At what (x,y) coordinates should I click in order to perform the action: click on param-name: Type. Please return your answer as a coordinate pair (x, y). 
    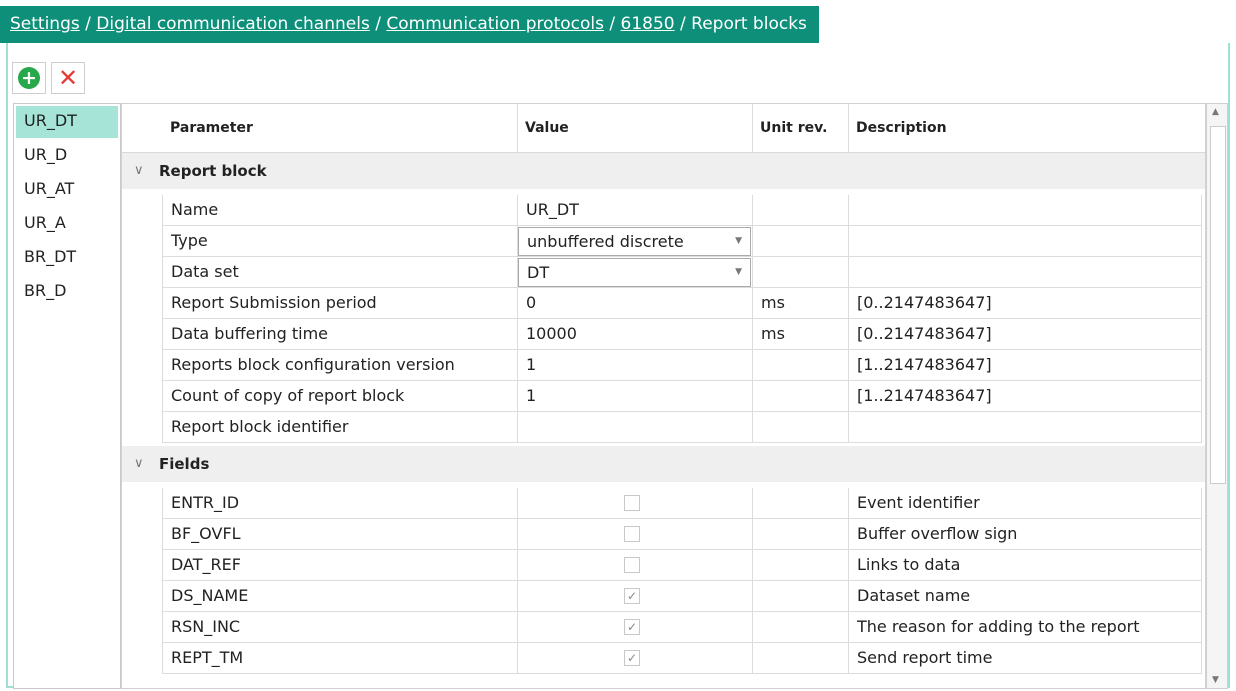
    Looking at the image, I should click on (339, 241).